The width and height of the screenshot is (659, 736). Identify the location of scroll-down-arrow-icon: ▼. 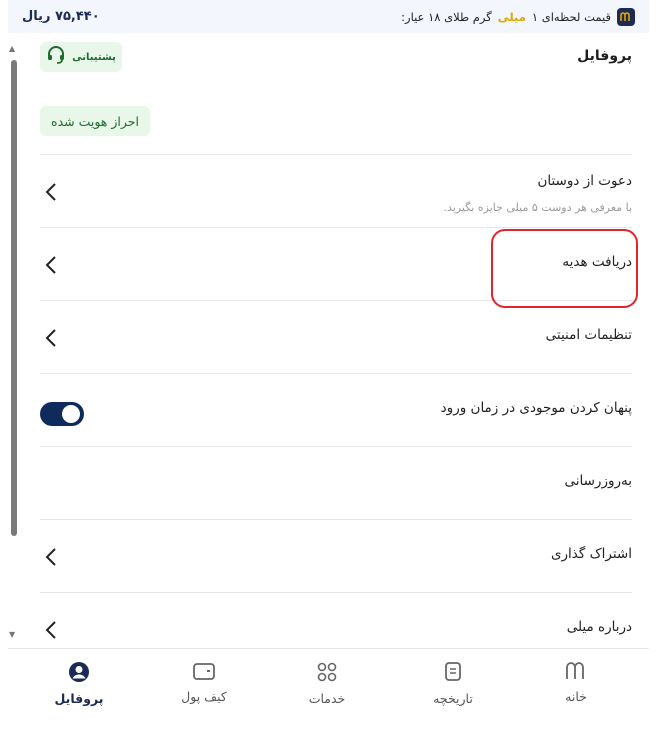
(12, 634).